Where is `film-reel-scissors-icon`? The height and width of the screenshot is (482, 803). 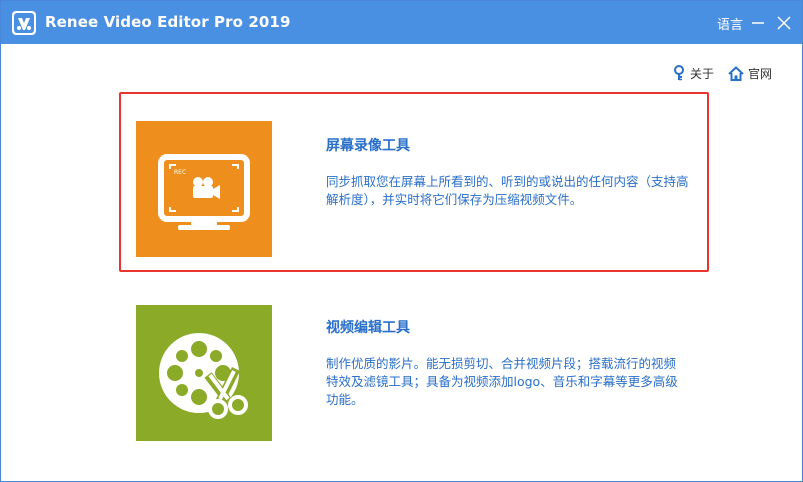
film-reel-scissors-icon is located at coordinates (203, 376).